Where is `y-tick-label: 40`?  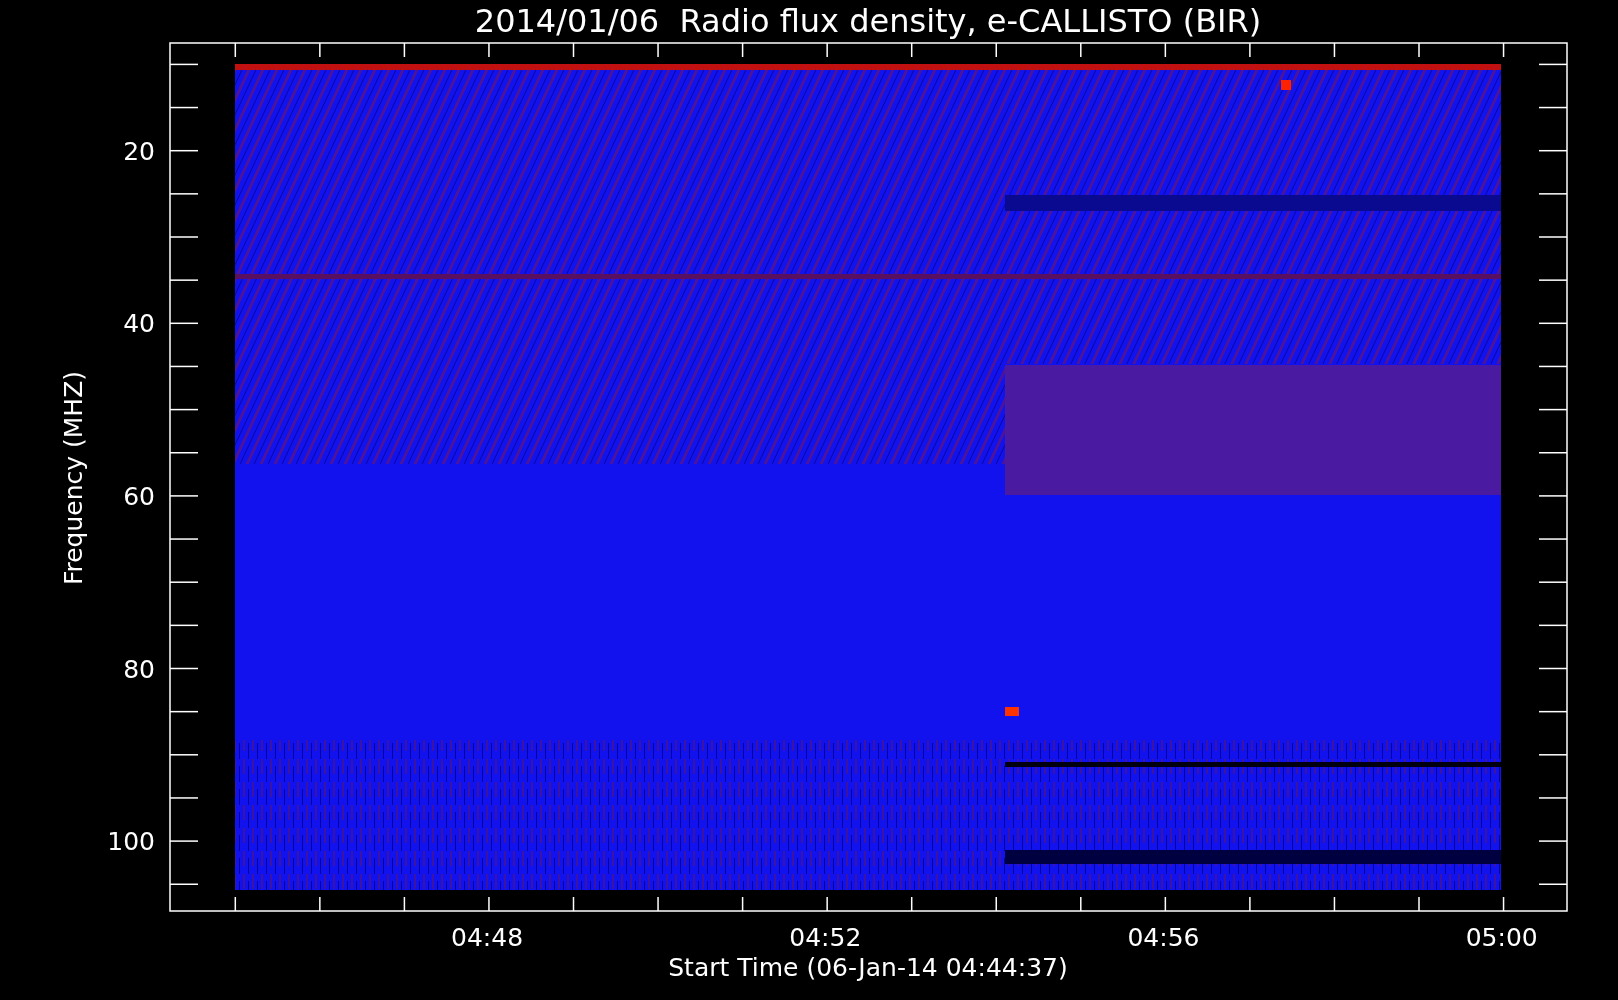 y-tick-label: 40 is located at coordinates (139, 324).